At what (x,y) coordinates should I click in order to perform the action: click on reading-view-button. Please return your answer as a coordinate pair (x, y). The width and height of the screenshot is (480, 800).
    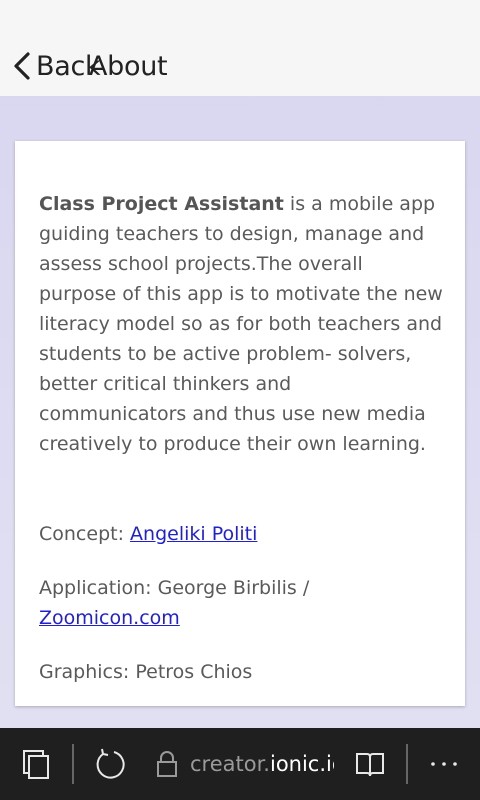
    Looking at the image, I should click on (370, 764).